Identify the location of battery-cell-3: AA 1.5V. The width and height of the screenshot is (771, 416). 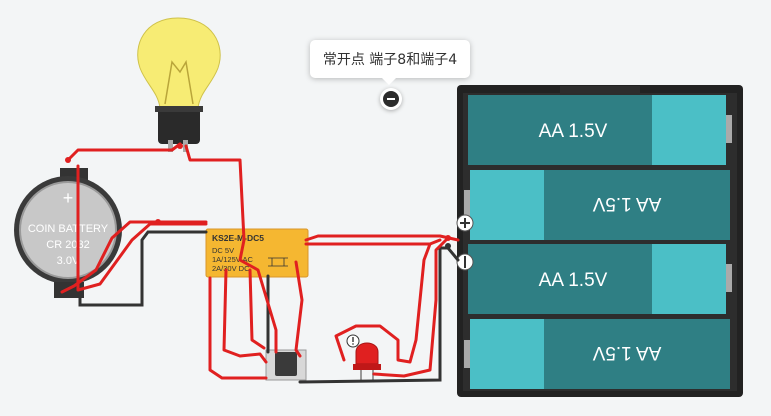
(600, 279).